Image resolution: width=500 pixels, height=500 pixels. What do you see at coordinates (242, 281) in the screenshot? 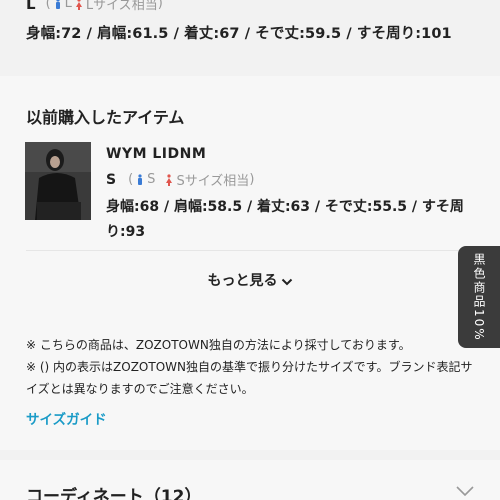
I see `show-more-label: もっと見る` at bounding box center [242, 281].